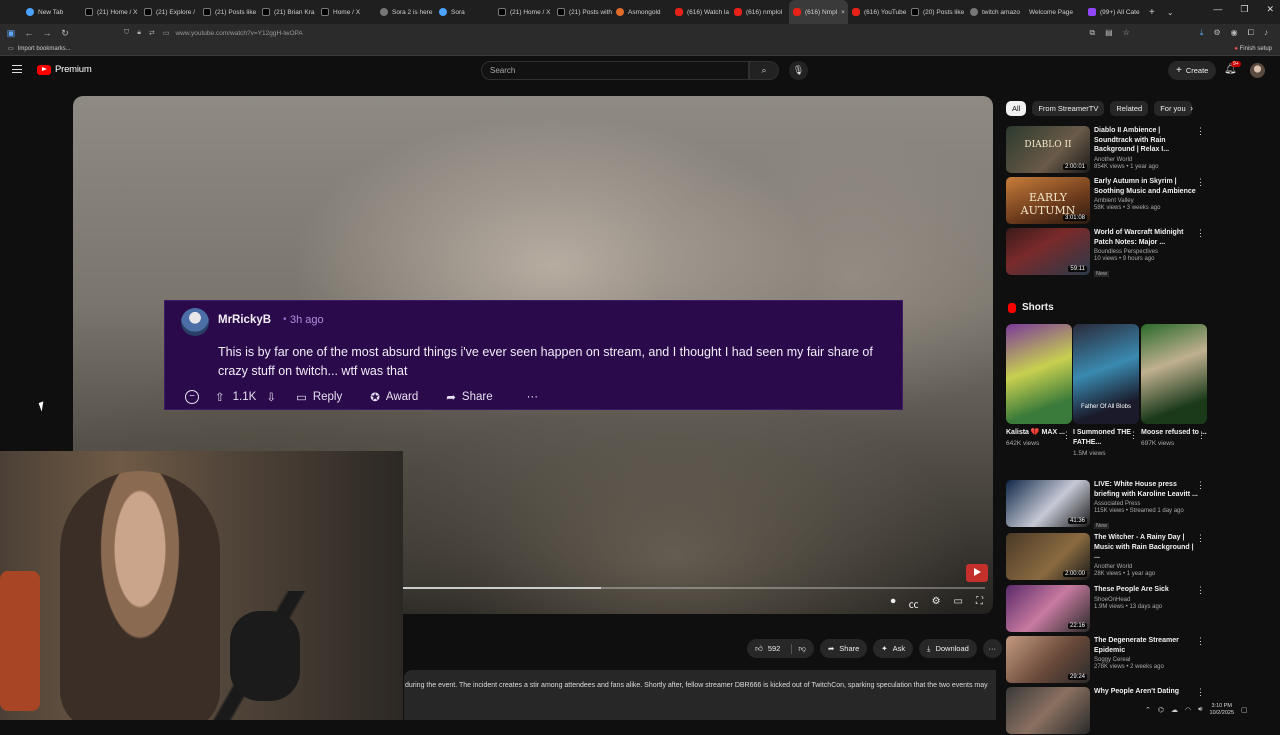  I want to click on video-thumbnail: DIABLO II 2:00:01, so click(1048, 149).